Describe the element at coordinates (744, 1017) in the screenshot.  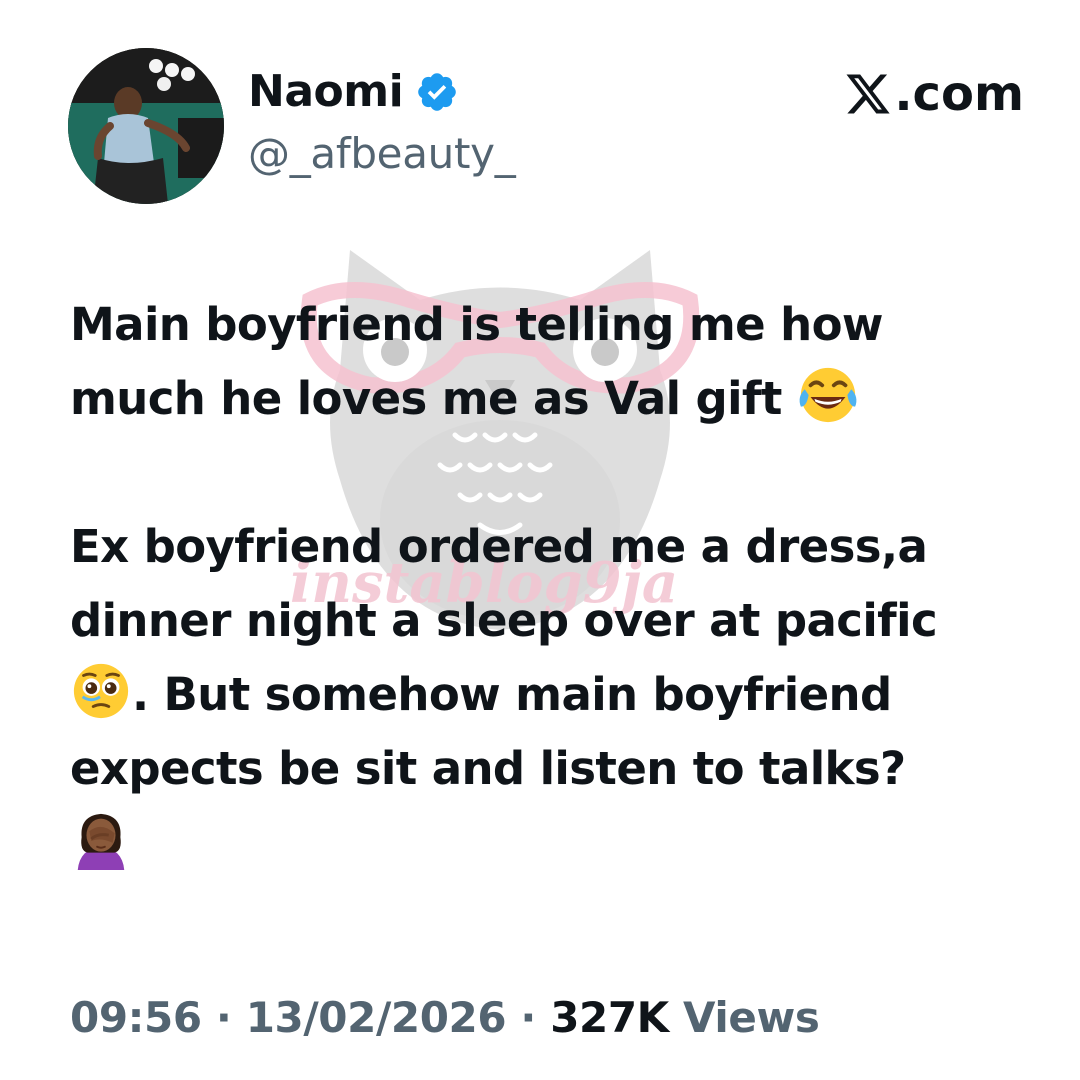
I see `views-label: Views` at that location.